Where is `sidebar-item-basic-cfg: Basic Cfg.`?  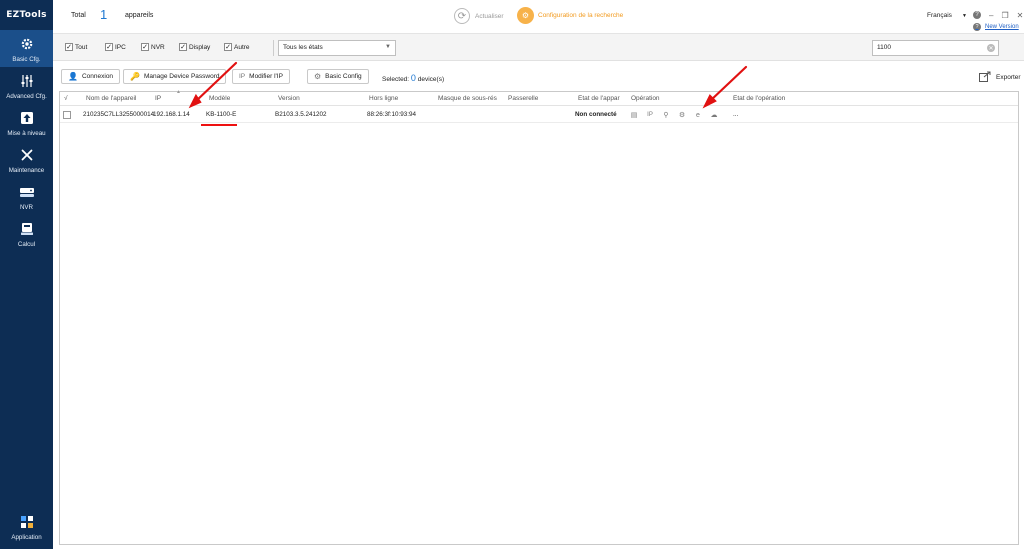
sidebar-item-basic-cfg: Basic Cfg. is located at coordinates (26, 48).